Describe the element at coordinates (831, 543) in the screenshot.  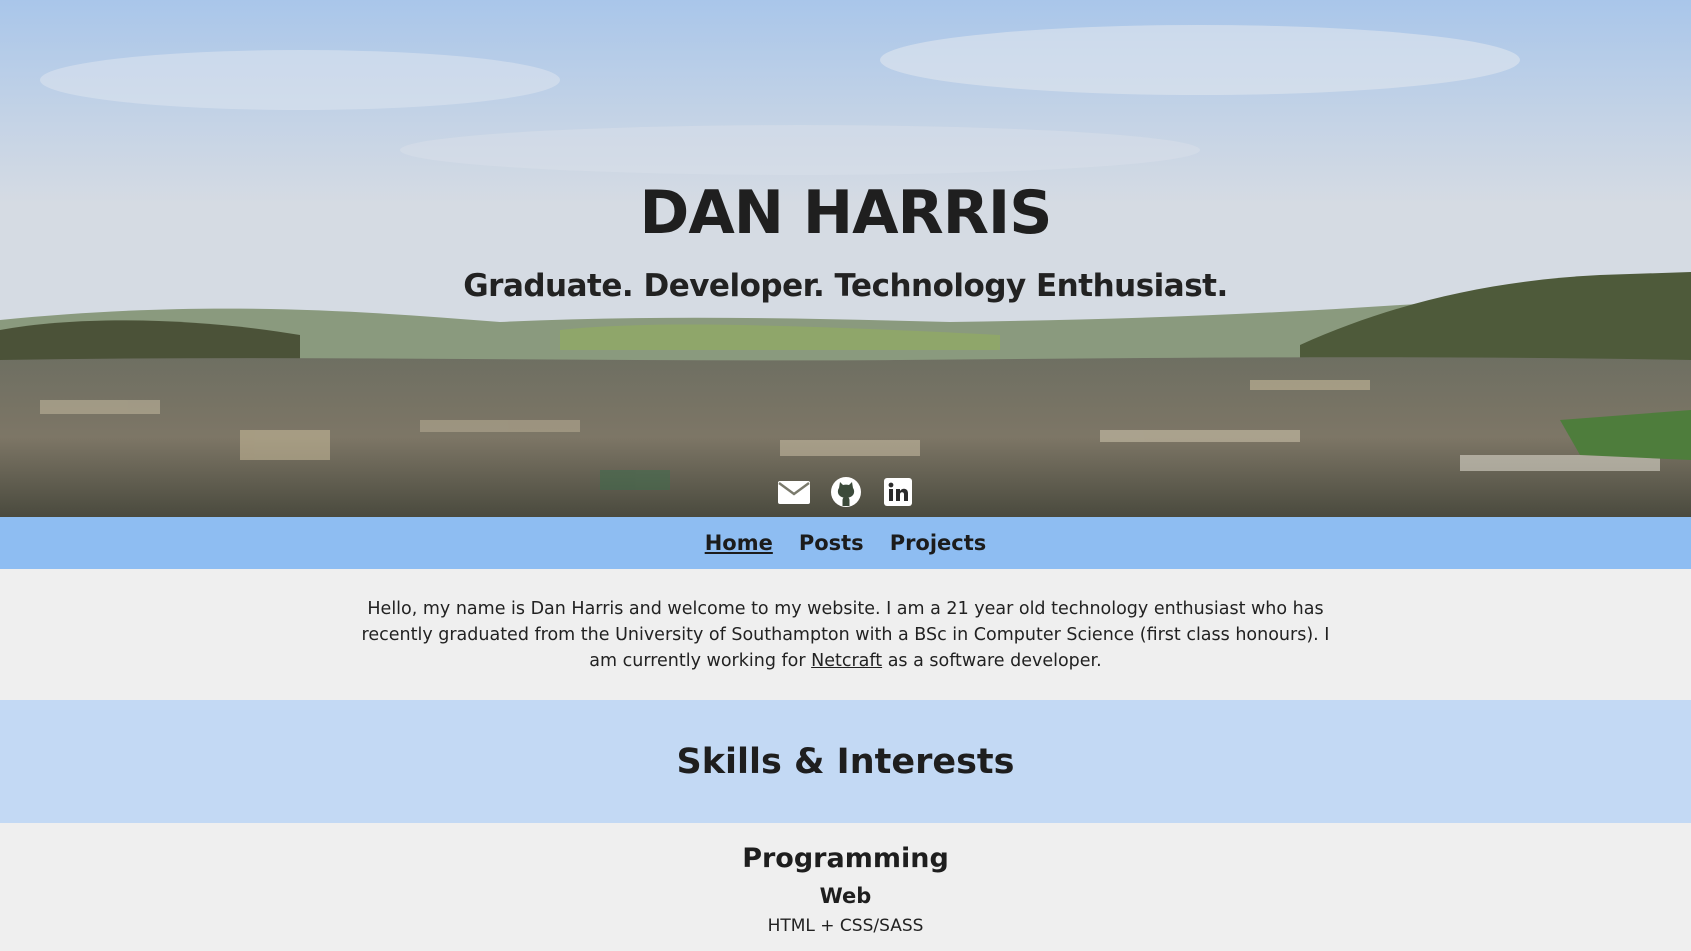
I see `nav-item-posts: Posts` at that location.